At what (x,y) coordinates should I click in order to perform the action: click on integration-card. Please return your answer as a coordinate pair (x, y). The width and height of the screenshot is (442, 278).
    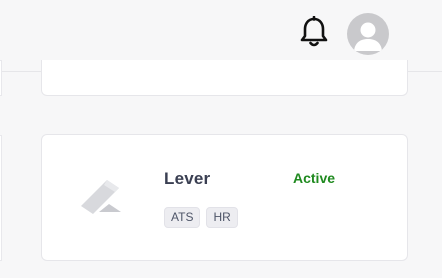
    Looking at the image, I should click on (224, 78).